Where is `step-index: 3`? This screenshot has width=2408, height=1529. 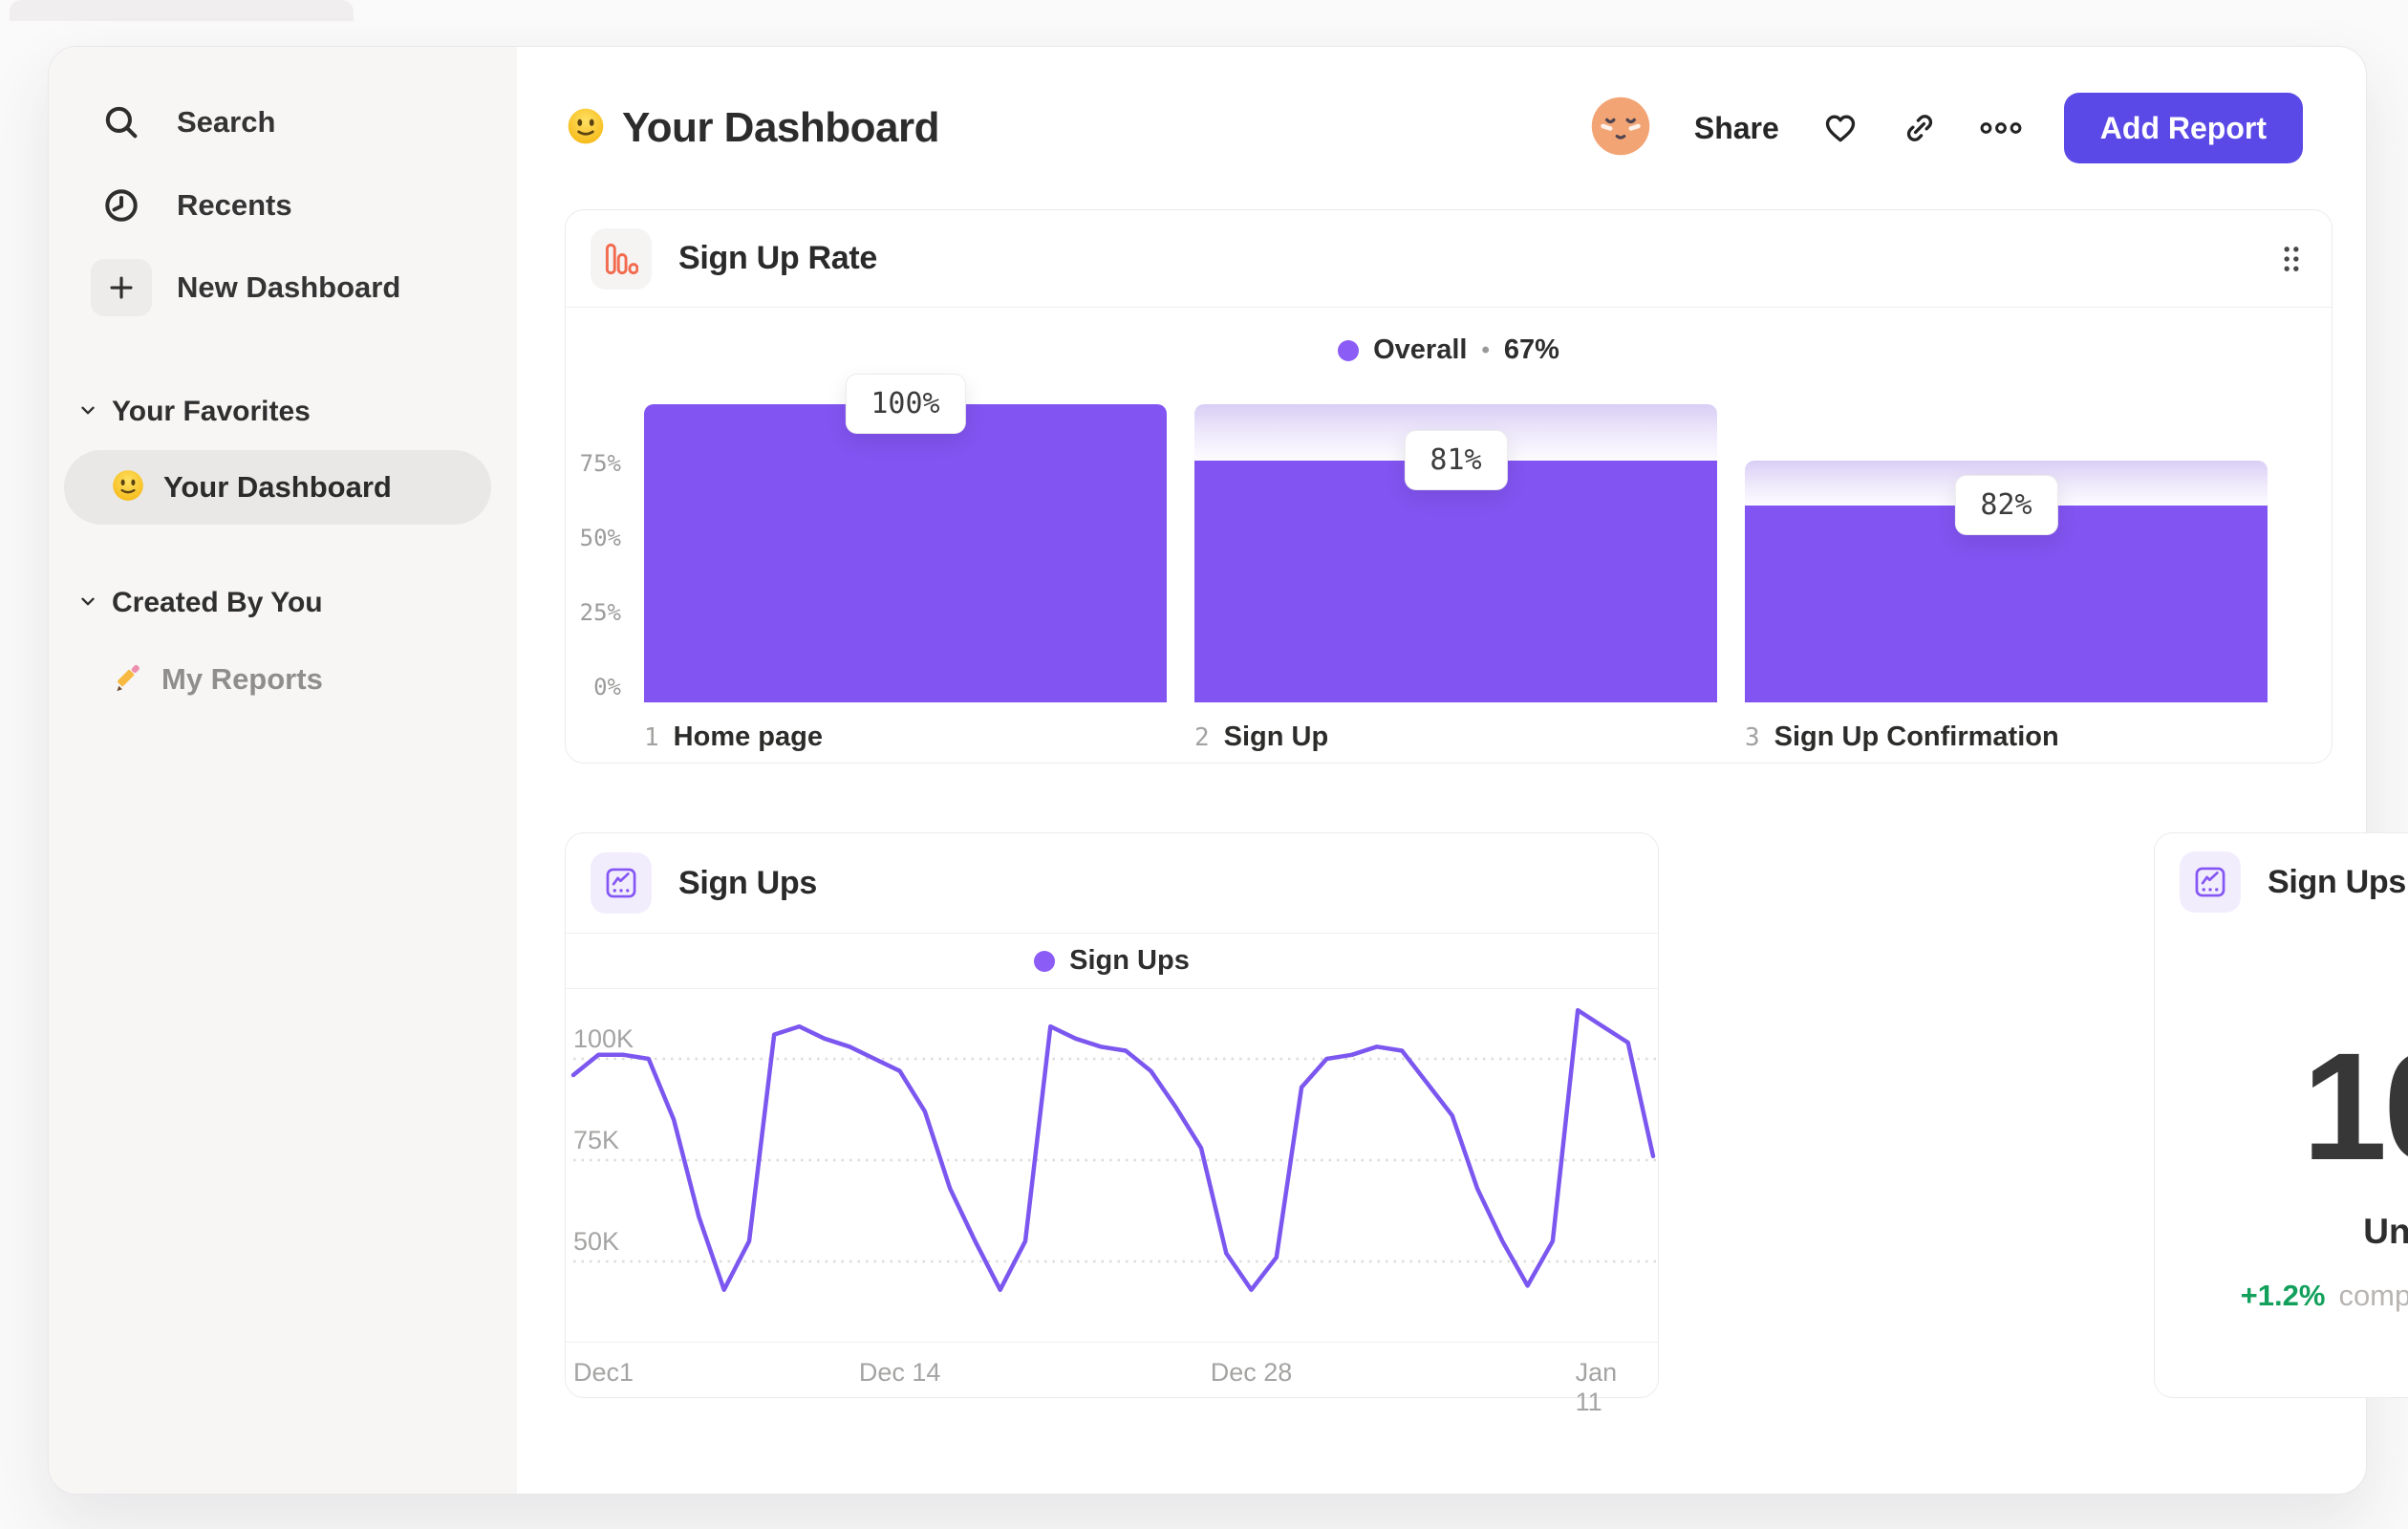 step-index: 3 is located at coordinates (1753, 737).